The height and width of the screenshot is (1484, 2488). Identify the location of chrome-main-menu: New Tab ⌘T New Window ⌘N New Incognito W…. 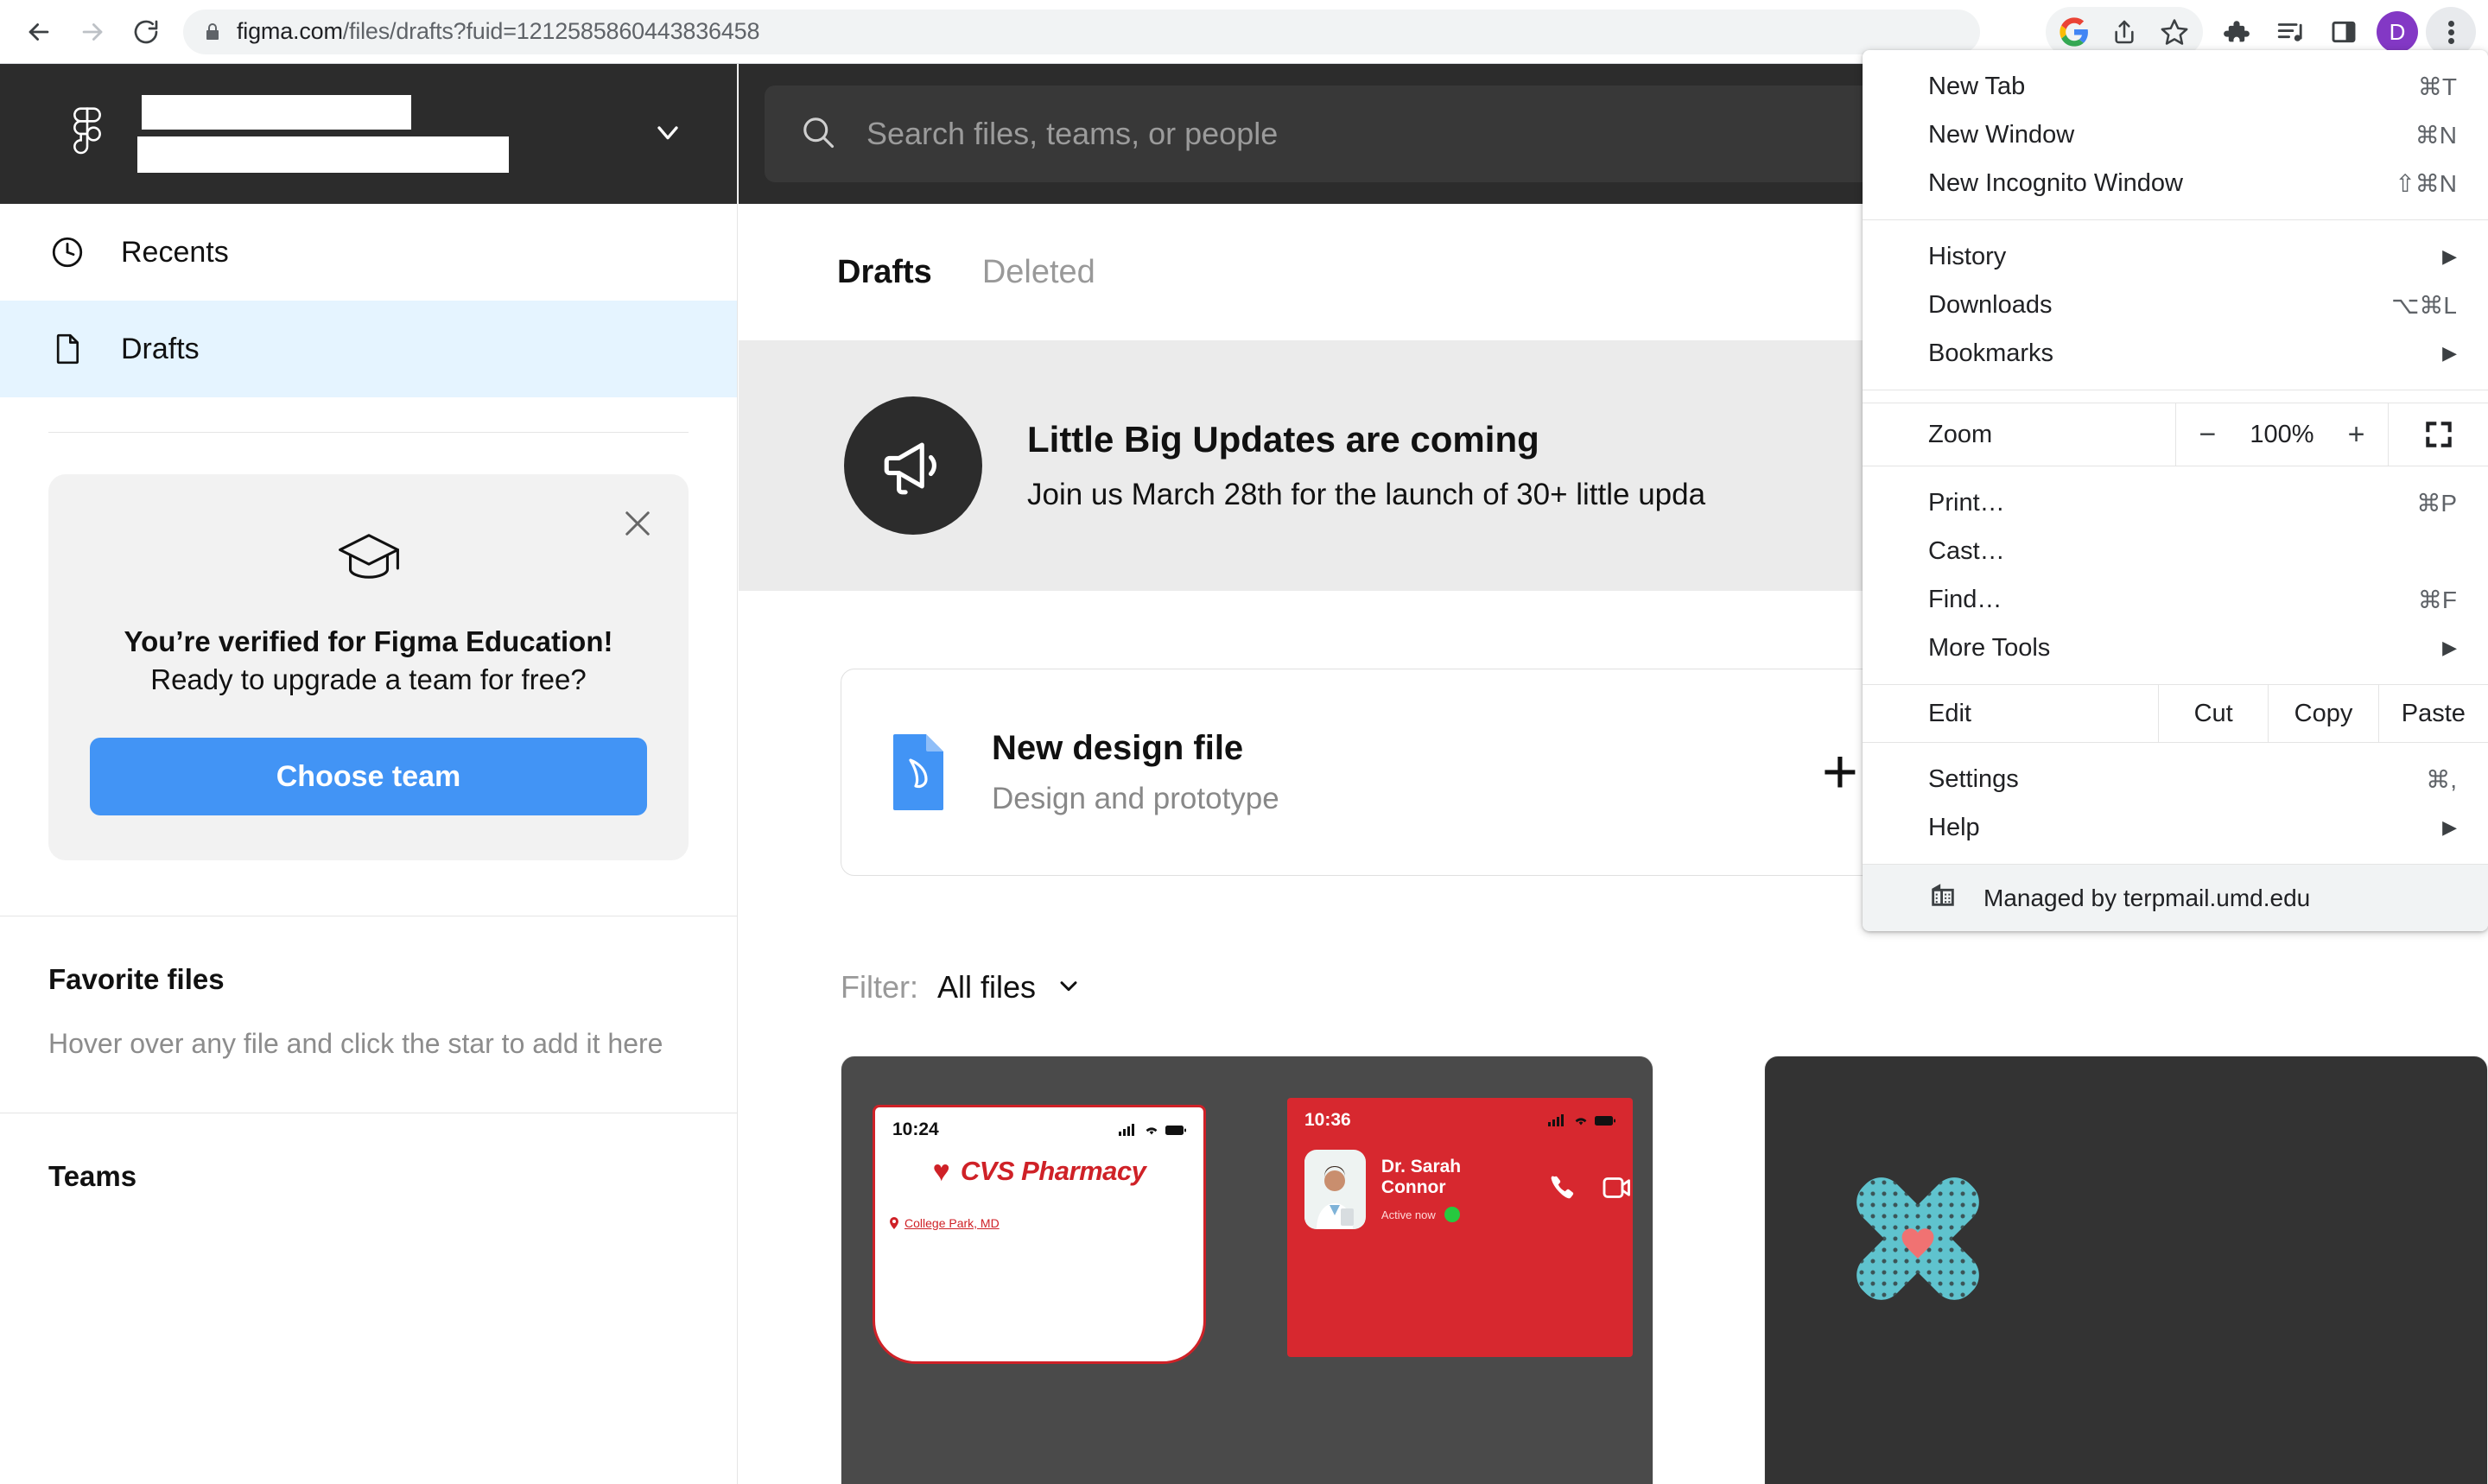
(2175, 490).